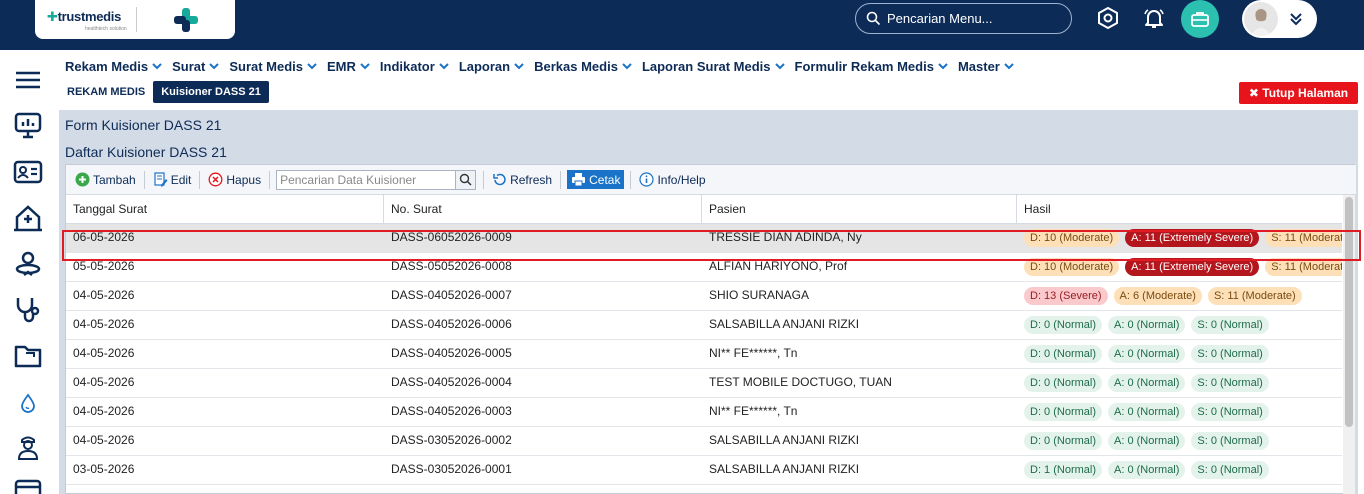  What do you see at coordinates (135, 19) in the screenshot?
I see `logo: ✚trustmedis healthtech solution` at bounding box center [135, 19].